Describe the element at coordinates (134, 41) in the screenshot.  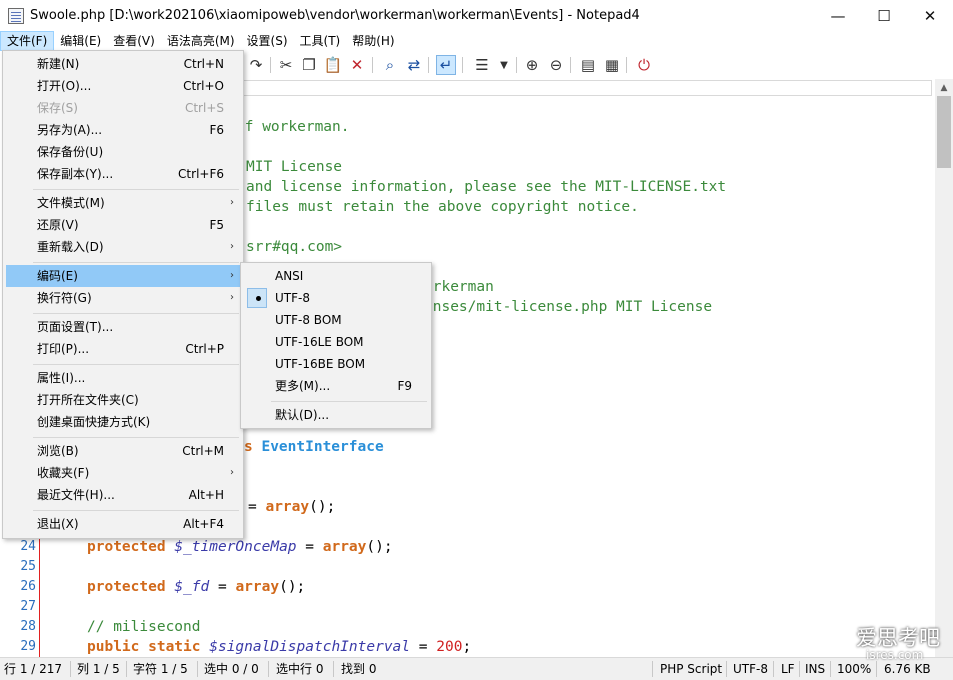
I see `menu-view: 查看(V)` at that location.